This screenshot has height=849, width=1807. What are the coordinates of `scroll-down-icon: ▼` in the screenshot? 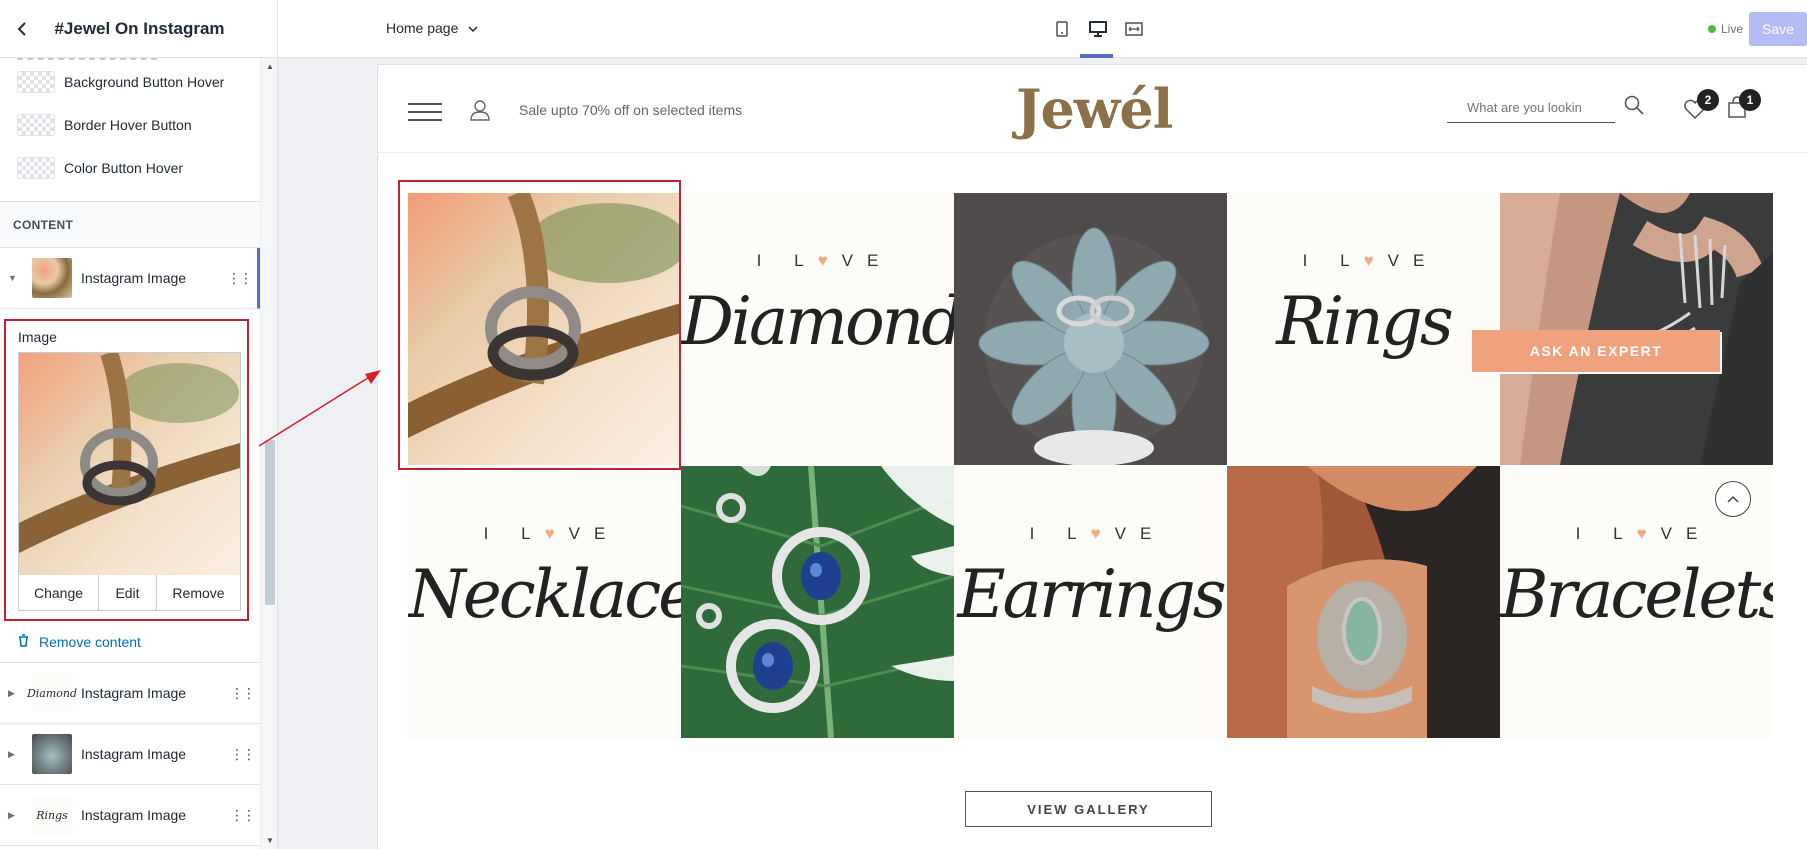 It's located at (270, 840).